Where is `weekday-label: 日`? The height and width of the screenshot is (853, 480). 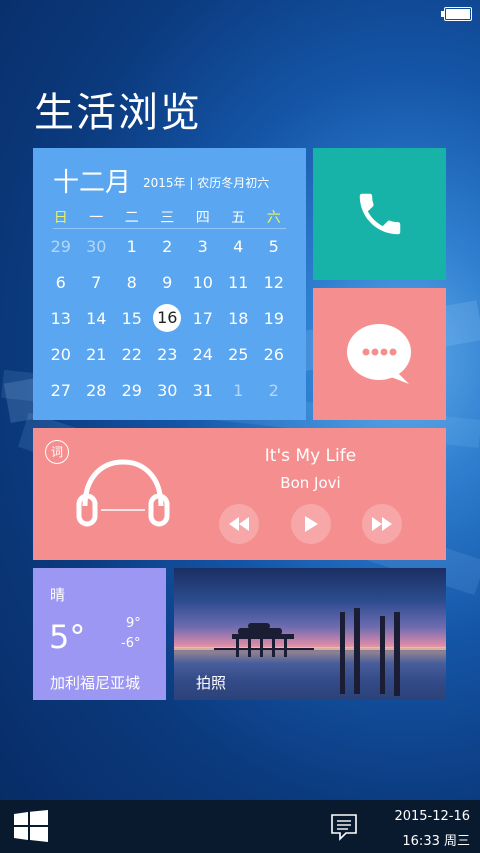
weekday-label: 日 is located at coordinates (60, 218).